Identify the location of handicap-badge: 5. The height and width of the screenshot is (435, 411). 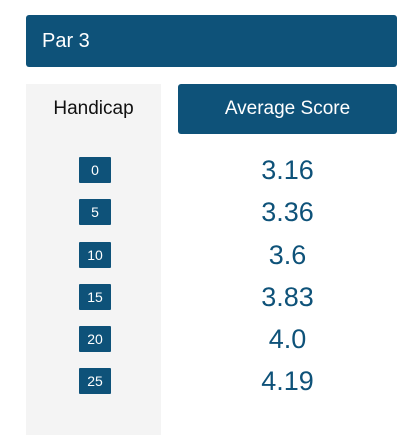
(95, 212).